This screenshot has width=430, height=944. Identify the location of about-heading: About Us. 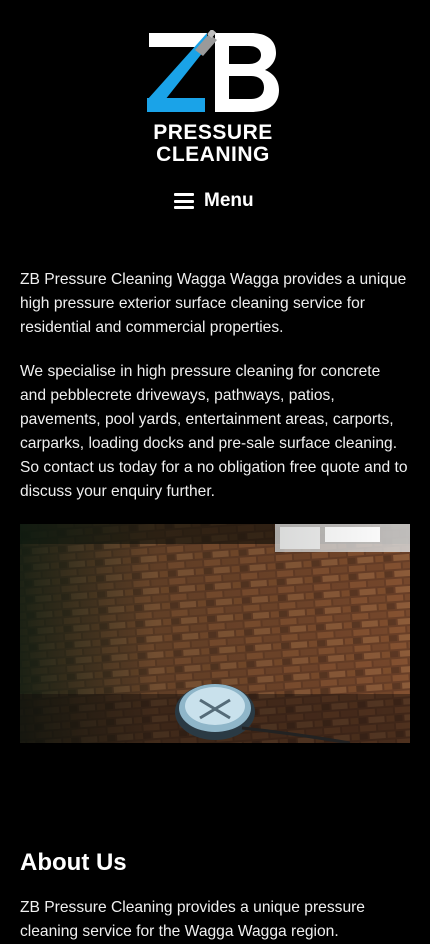
(73, 862).